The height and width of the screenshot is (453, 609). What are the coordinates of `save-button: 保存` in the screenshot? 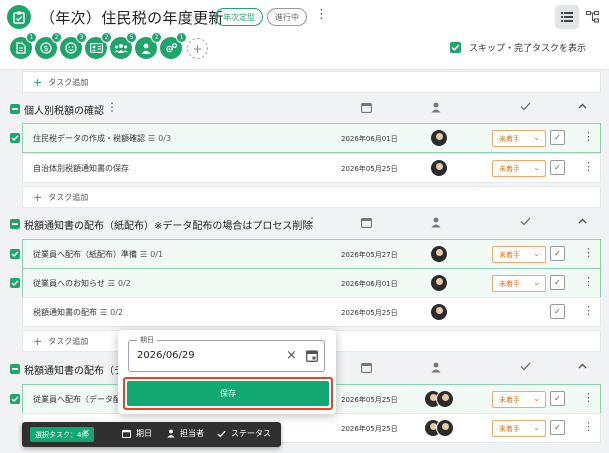 It's located at (228, 393).